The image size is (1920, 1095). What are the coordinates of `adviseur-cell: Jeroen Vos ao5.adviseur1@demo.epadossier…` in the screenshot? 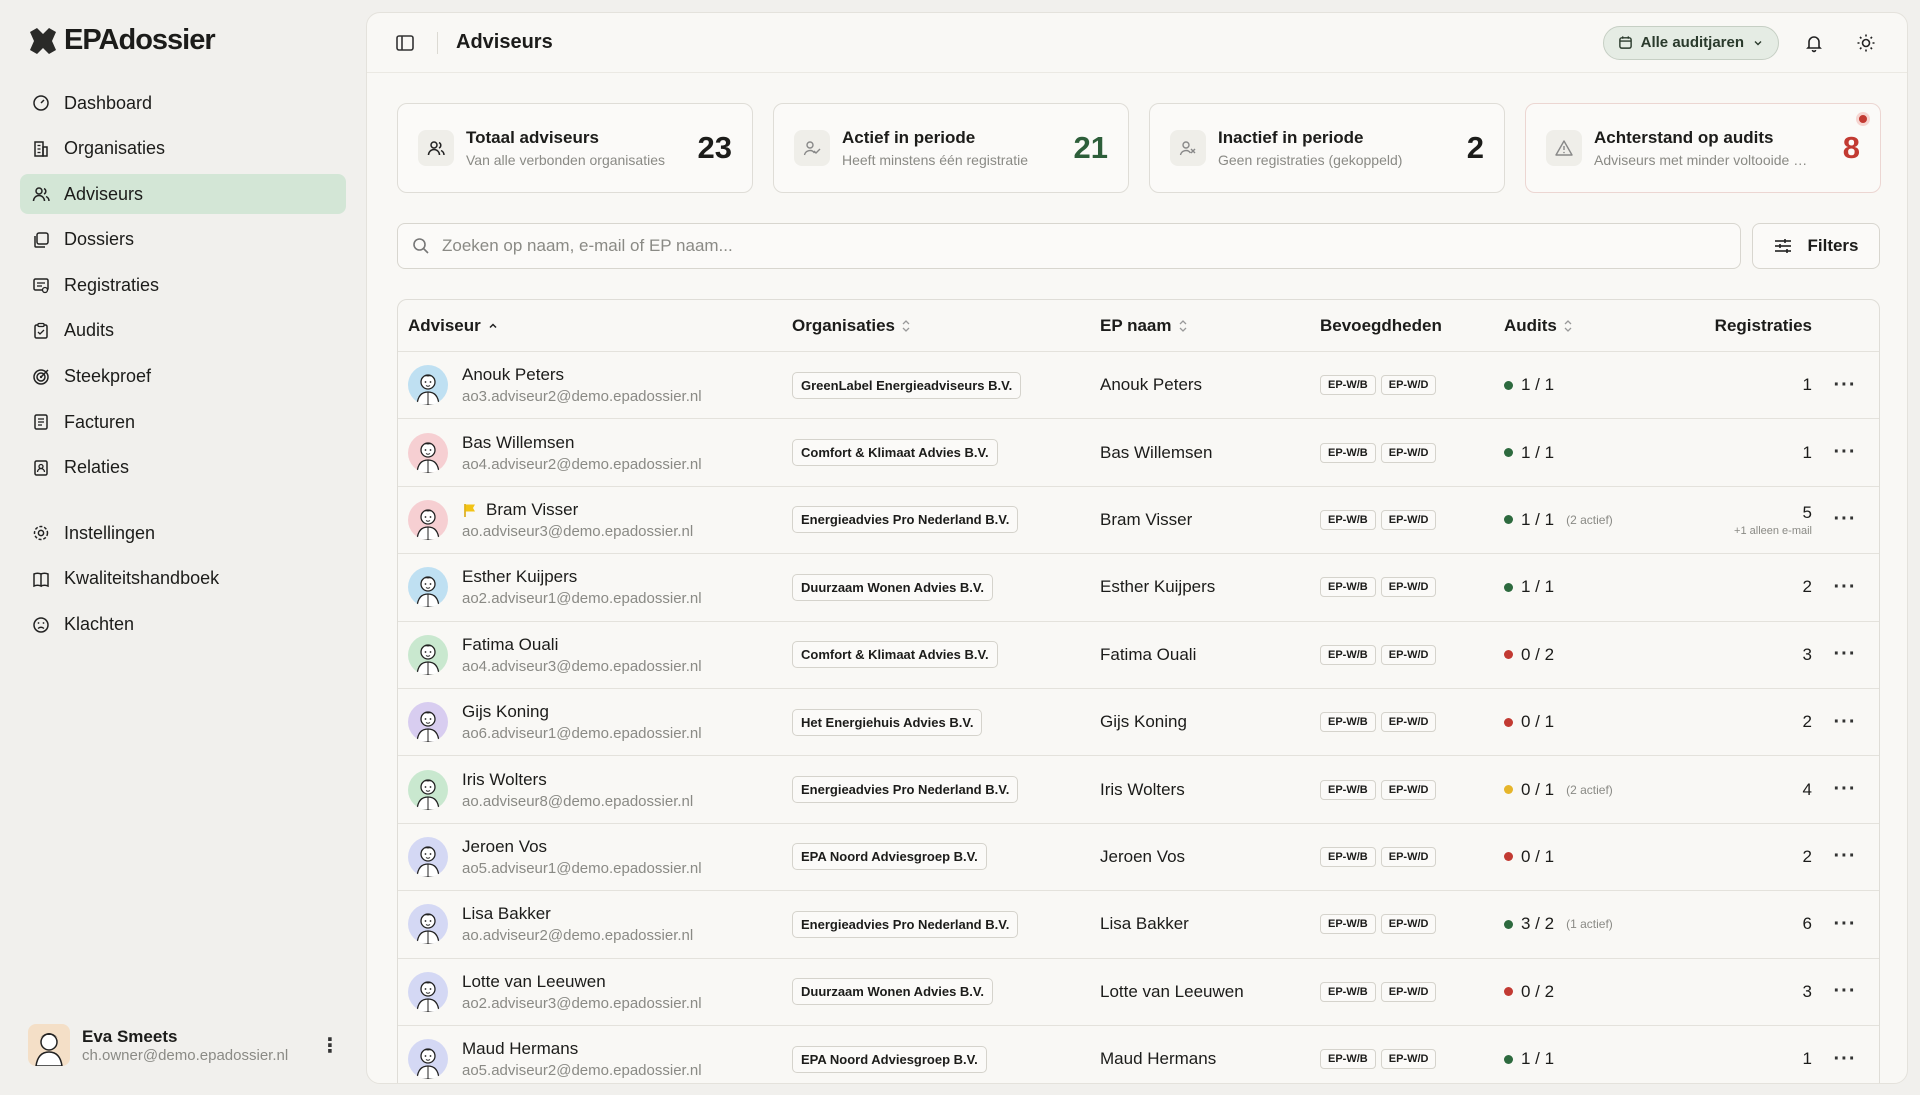 It's located at (595, 856).